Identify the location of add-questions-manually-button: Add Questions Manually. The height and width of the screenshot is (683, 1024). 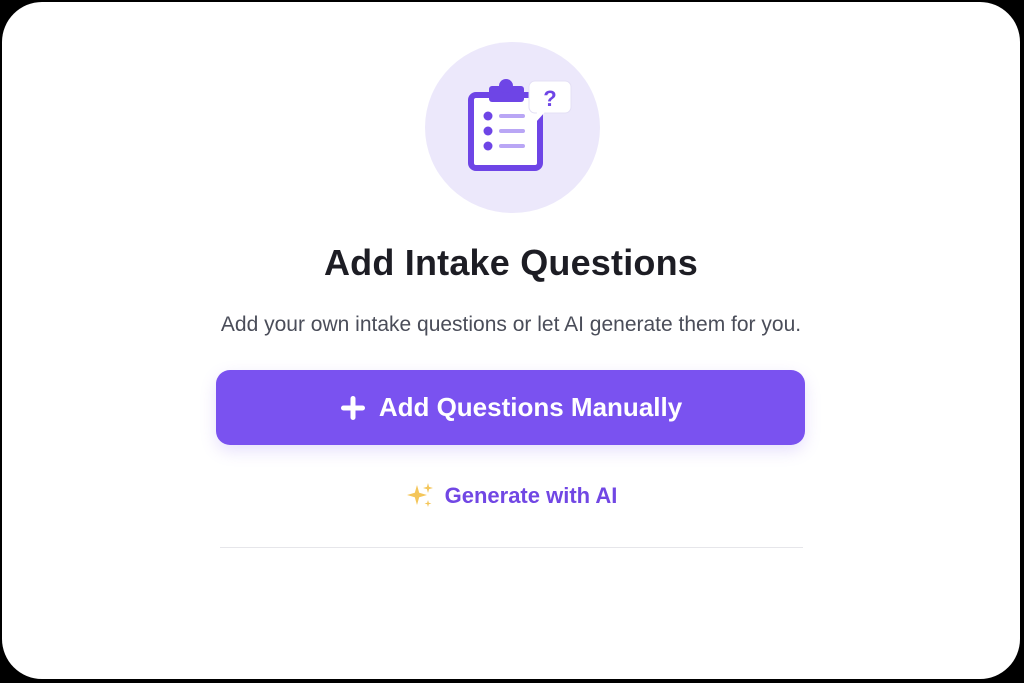
(510, 407).